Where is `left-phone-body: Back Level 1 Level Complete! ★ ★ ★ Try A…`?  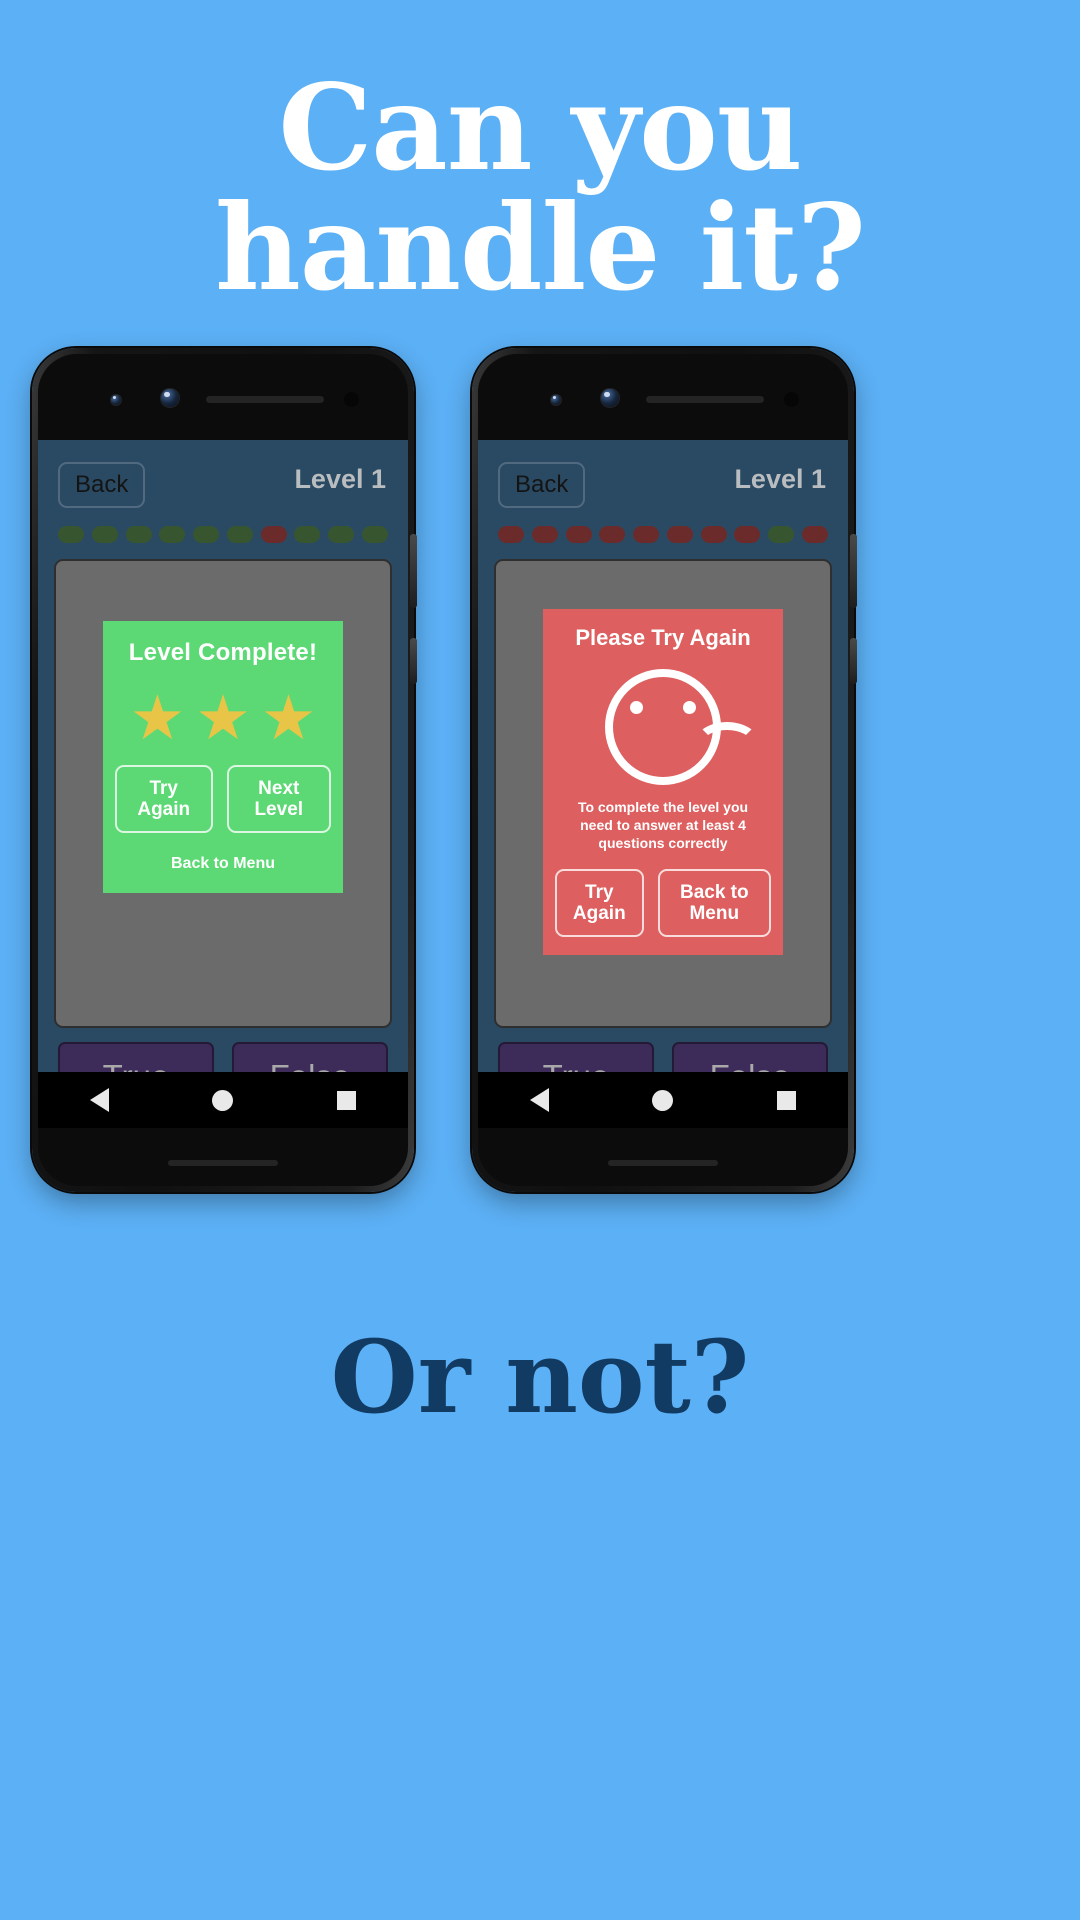
left-phone-body: Back Level 1 Level Complete! ★ ★ ★ Try A… is located at coordinates (223, 770).